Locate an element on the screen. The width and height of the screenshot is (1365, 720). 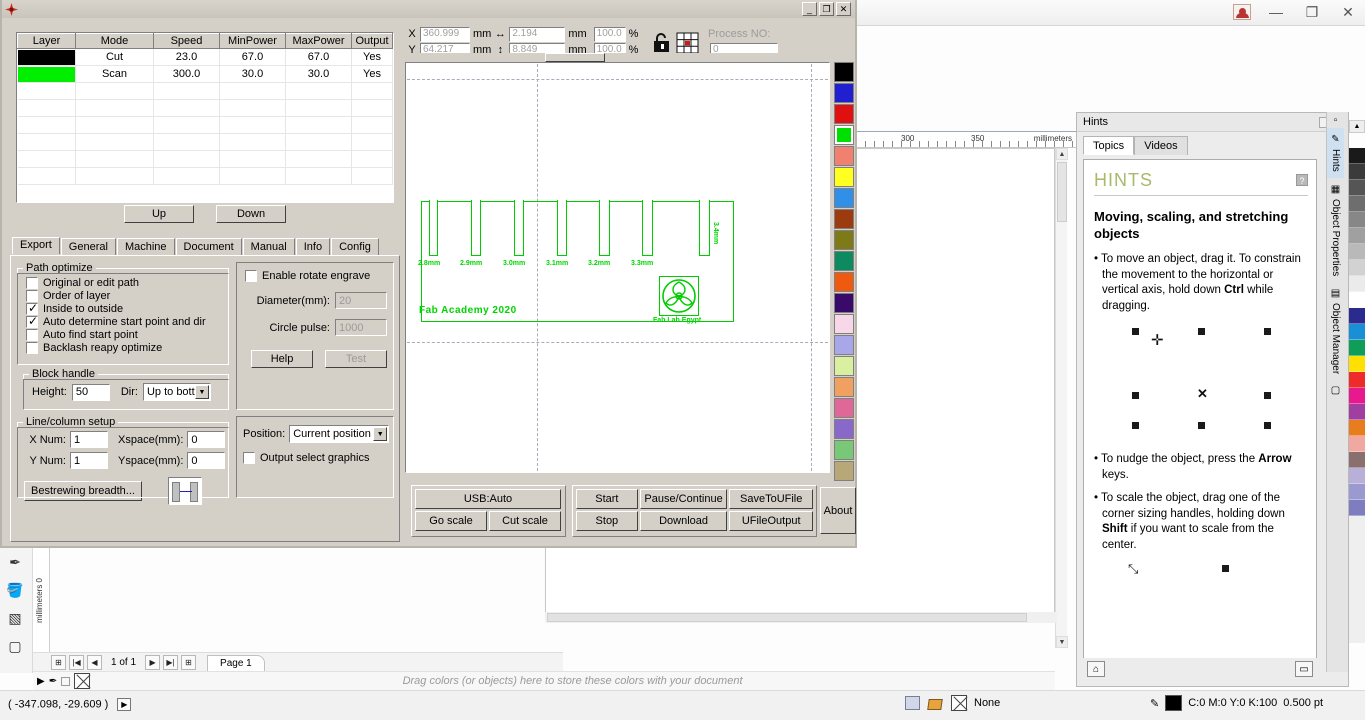
eyedropper-icon: ✒ is located at coordinates (53, 681).